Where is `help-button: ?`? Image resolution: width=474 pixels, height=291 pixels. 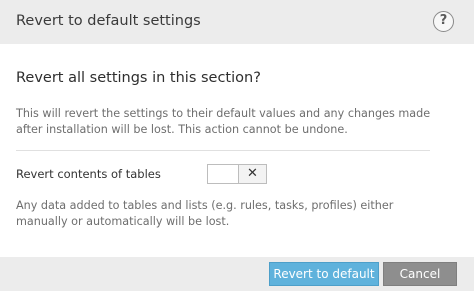 help-button: ? is located at coordinates (443, 21).